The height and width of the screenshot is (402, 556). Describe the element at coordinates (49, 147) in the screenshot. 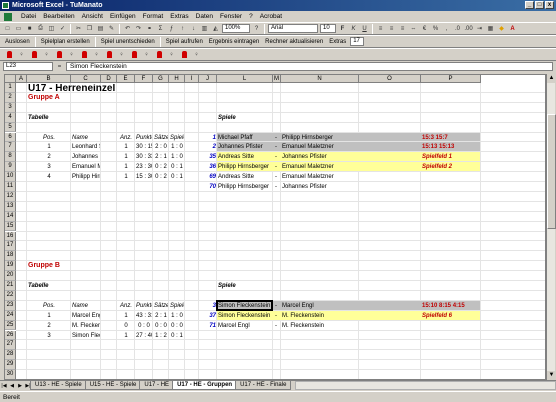

I see `table-cell-pos: 1` at that location.